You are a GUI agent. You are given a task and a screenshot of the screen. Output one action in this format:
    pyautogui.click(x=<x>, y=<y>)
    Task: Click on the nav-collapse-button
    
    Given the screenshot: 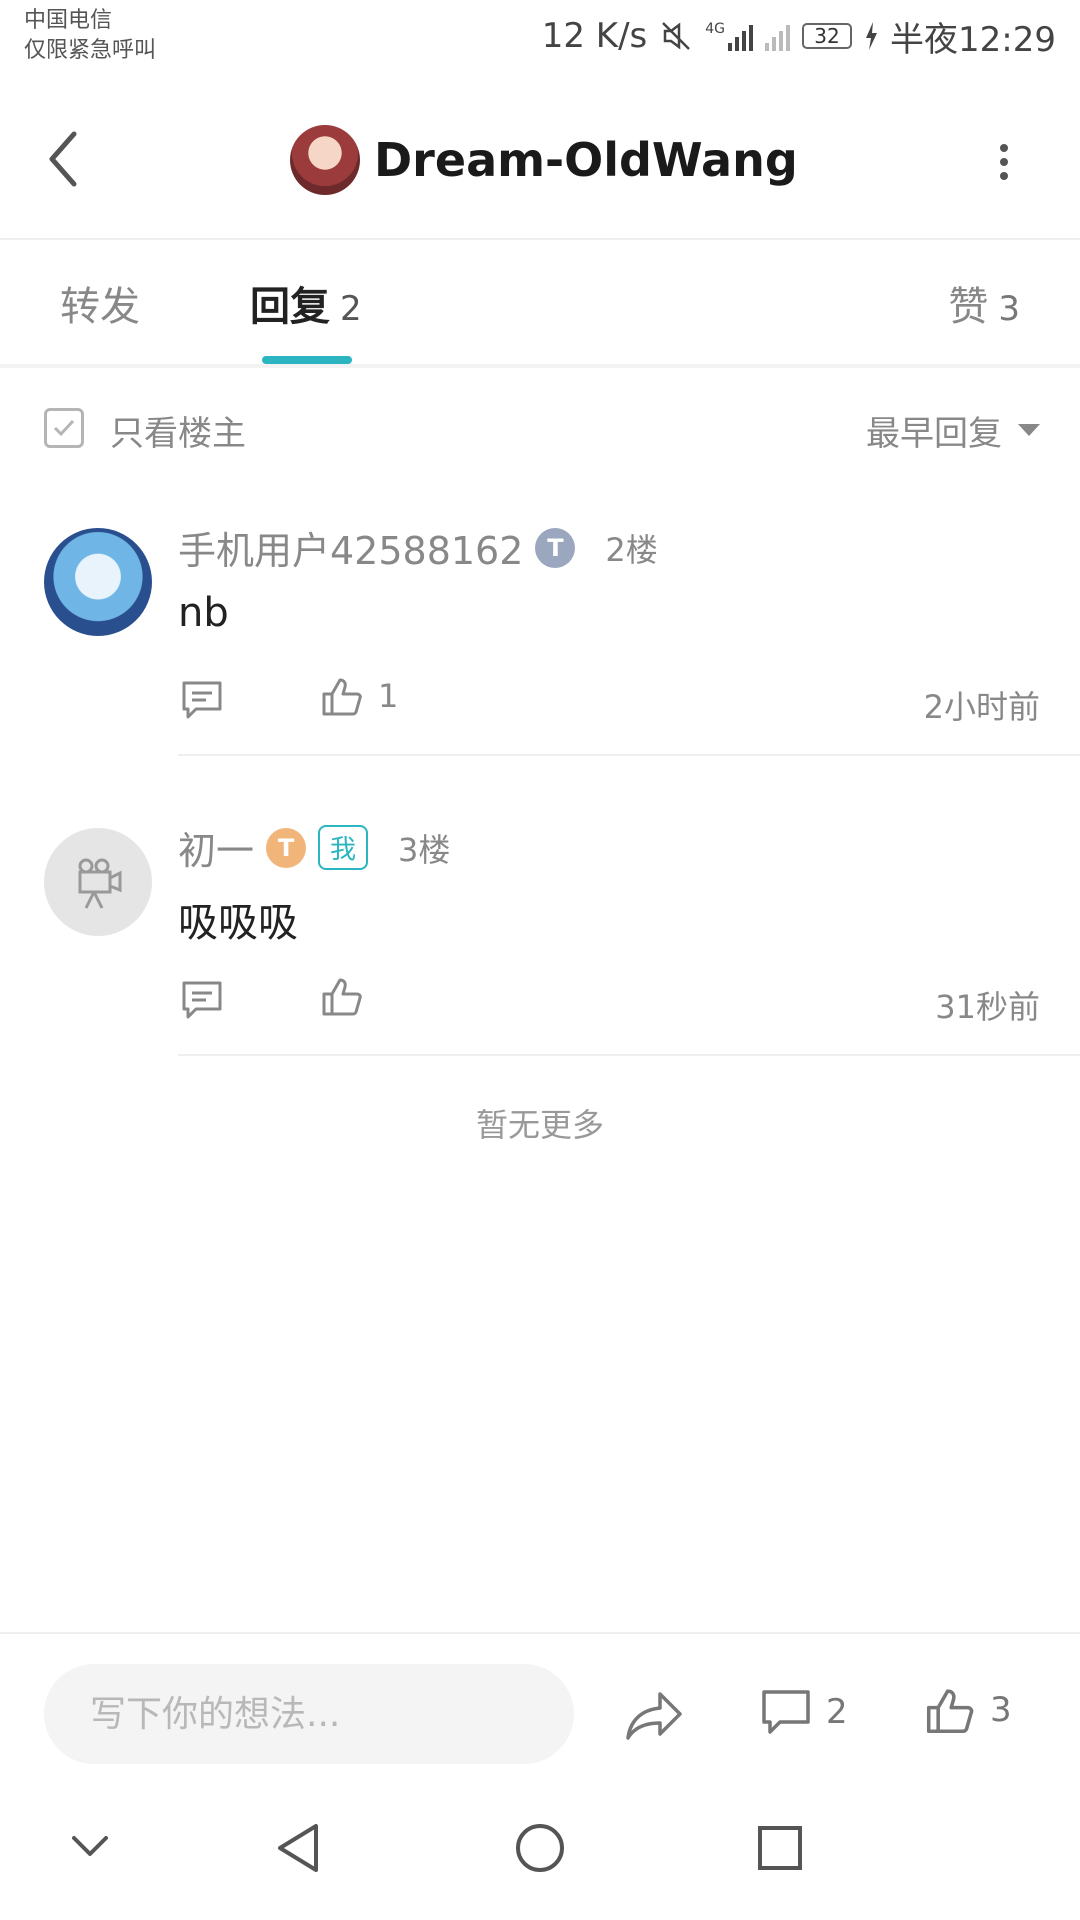 What is the action you would take?
    pyautogui.click(x=90, y=1848)
    